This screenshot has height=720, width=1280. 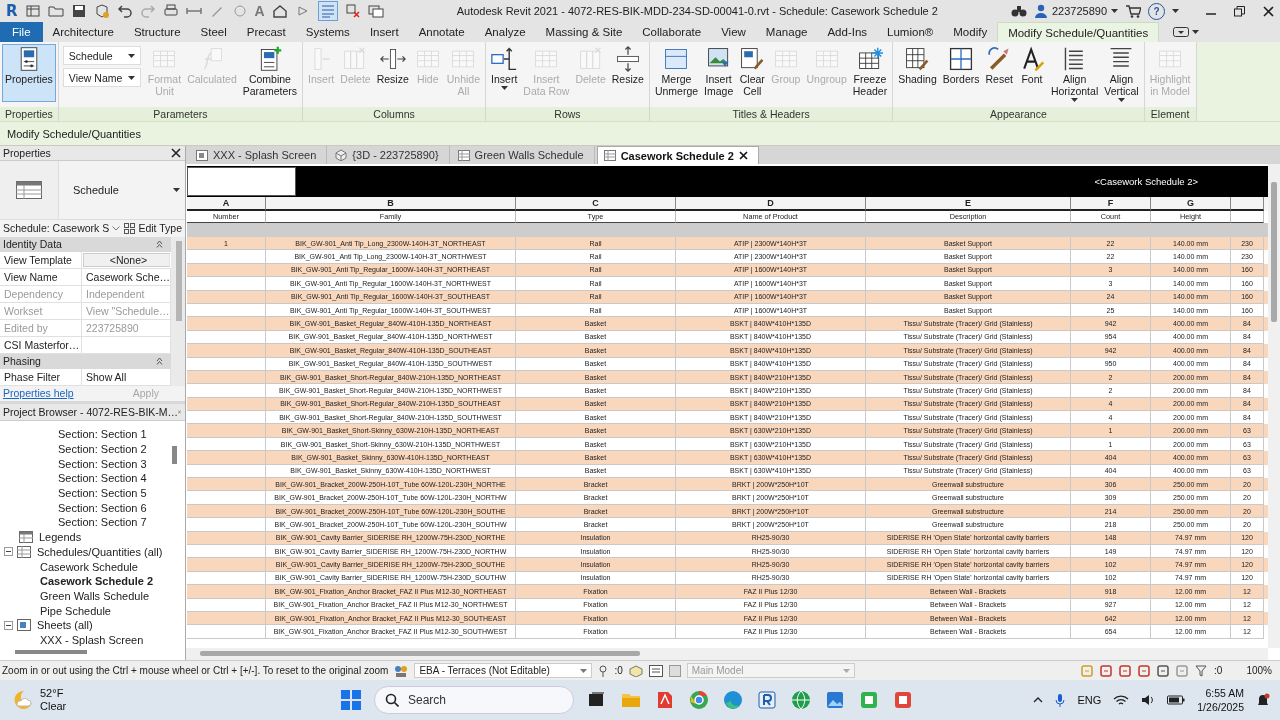 What do you see at coordinates (38, 393) in the screenshot?
I see `help-link: Properties help` at bounding box center [38, 393].